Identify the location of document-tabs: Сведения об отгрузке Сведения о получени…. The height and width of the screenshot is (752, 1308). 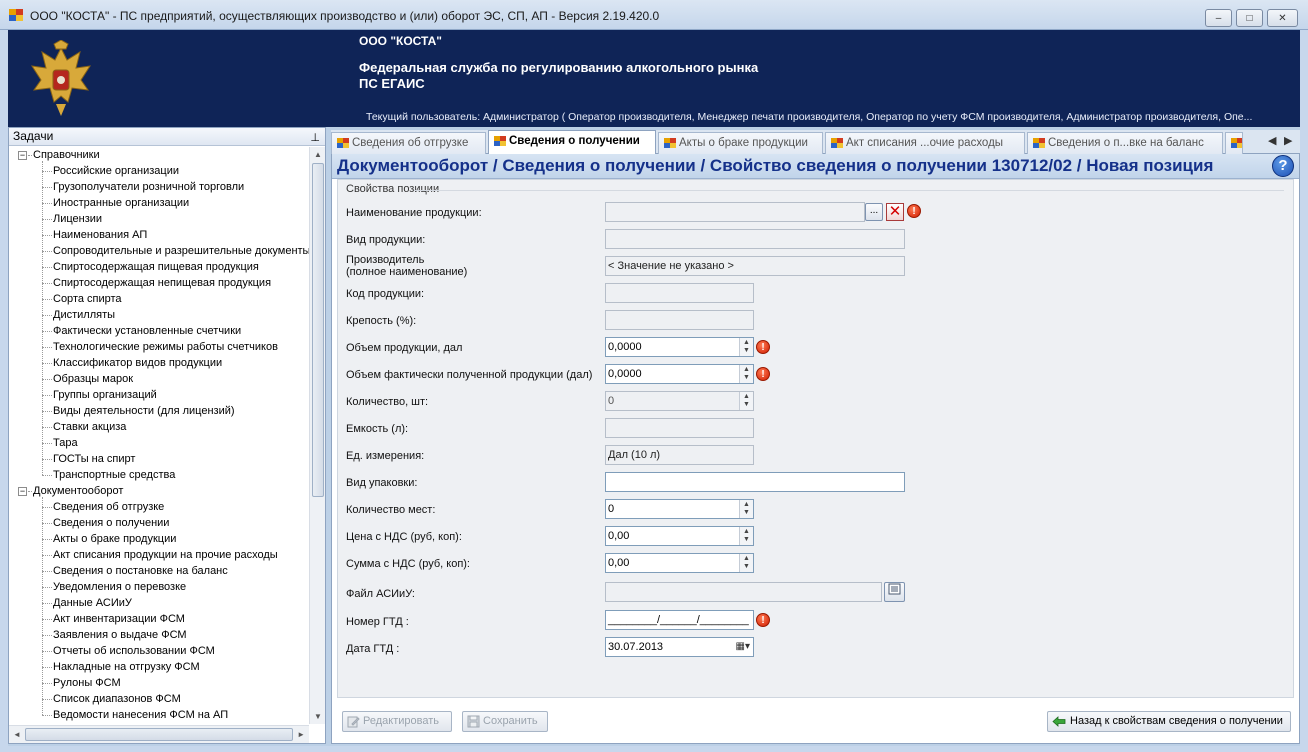
(815, 142).